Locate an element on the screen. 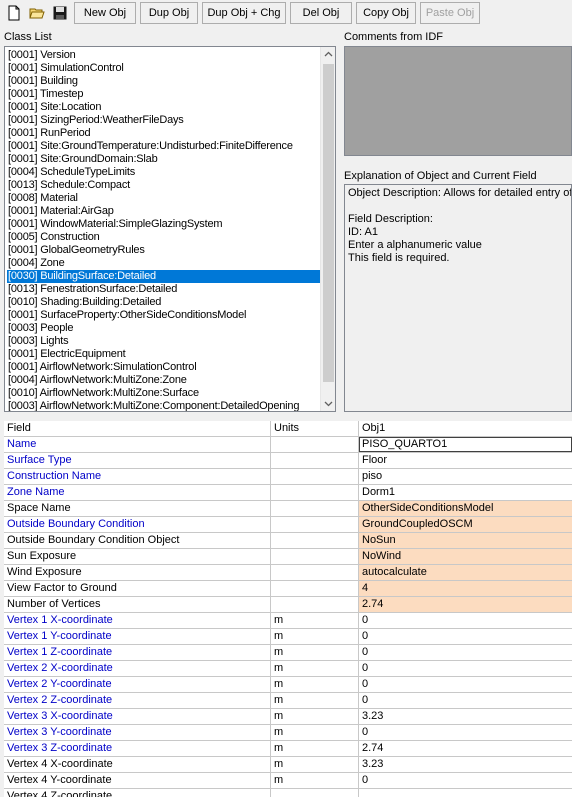  class-list-item: [0004] AirflowNetwork:MultiZone:Zone is located at coordinates (97, 380).